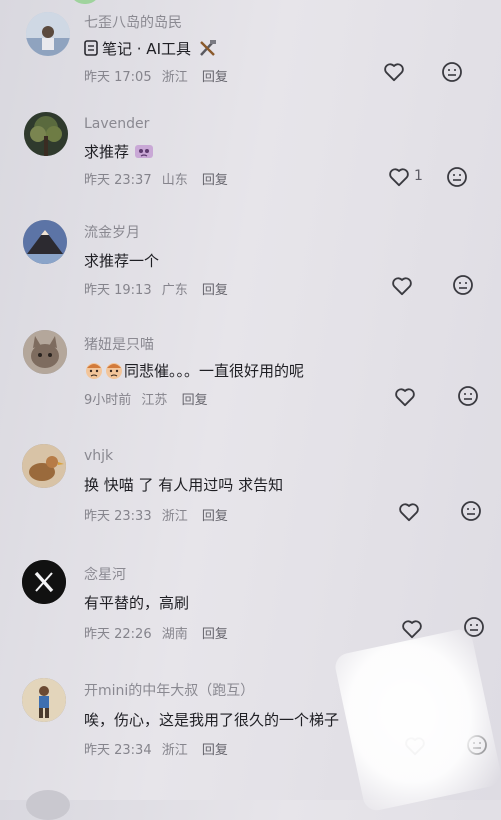  What do you see at coordinates (118, 290) in the screenshot?
I see `comment-date: 昨天 19:13` at bounding box center [118, 290].